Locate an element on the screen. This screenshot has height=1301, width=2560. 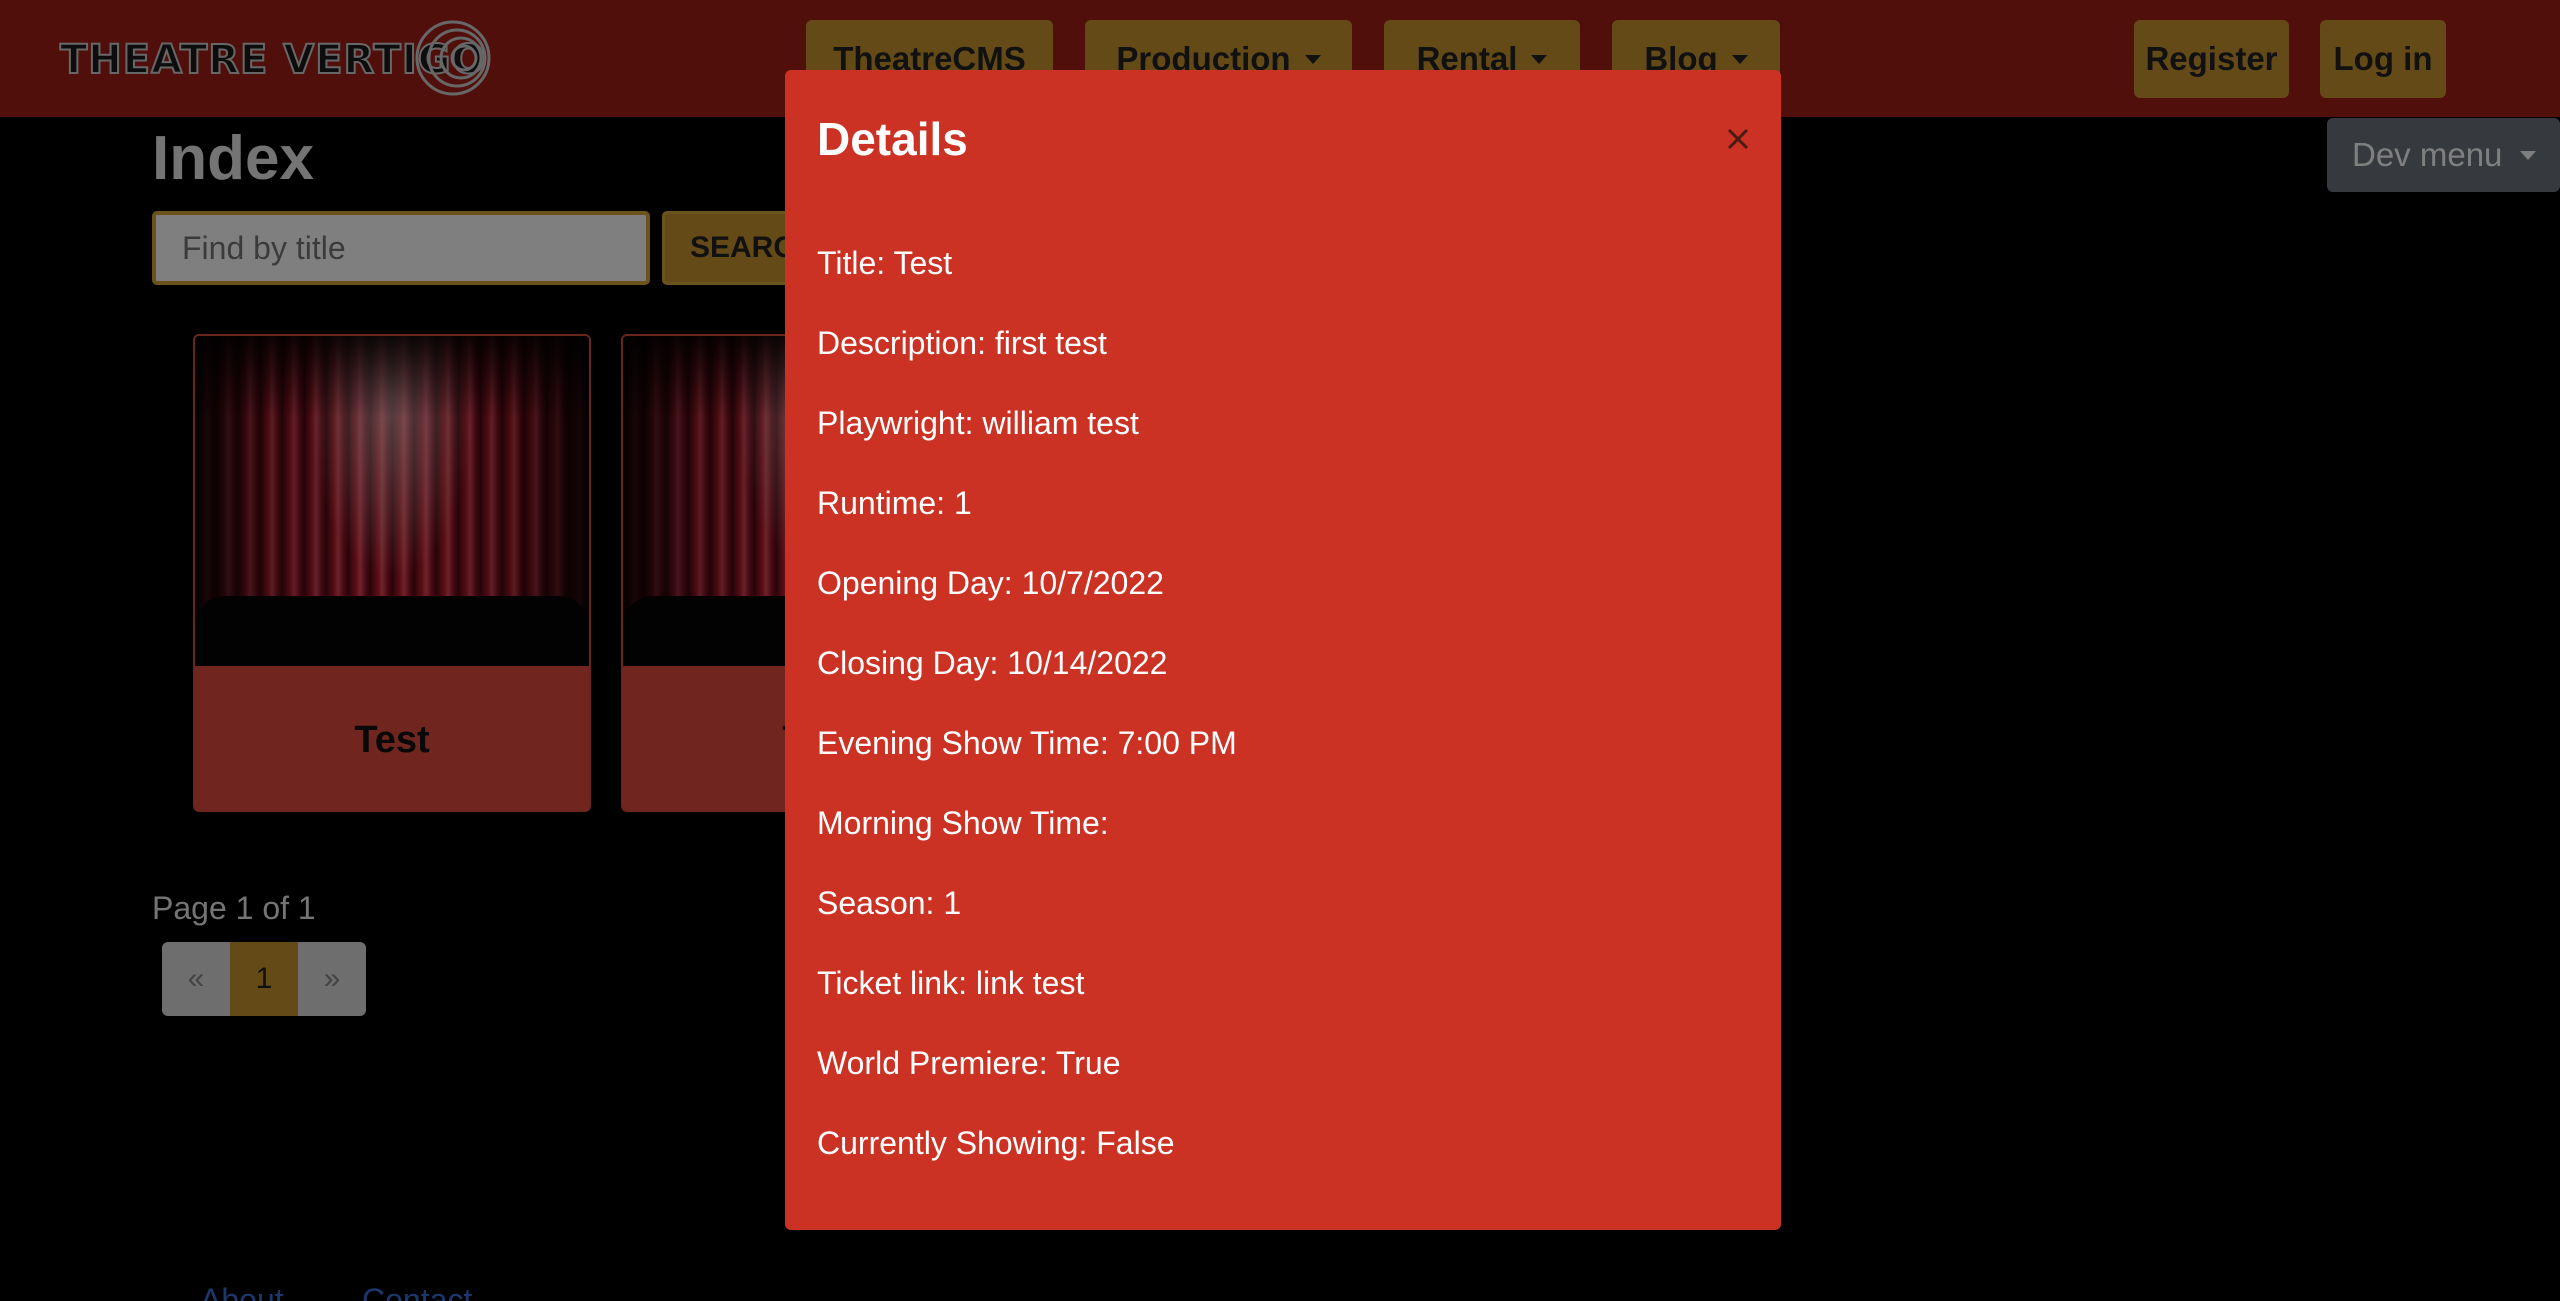
modal-title: Details is located at coordinates (892, 139).